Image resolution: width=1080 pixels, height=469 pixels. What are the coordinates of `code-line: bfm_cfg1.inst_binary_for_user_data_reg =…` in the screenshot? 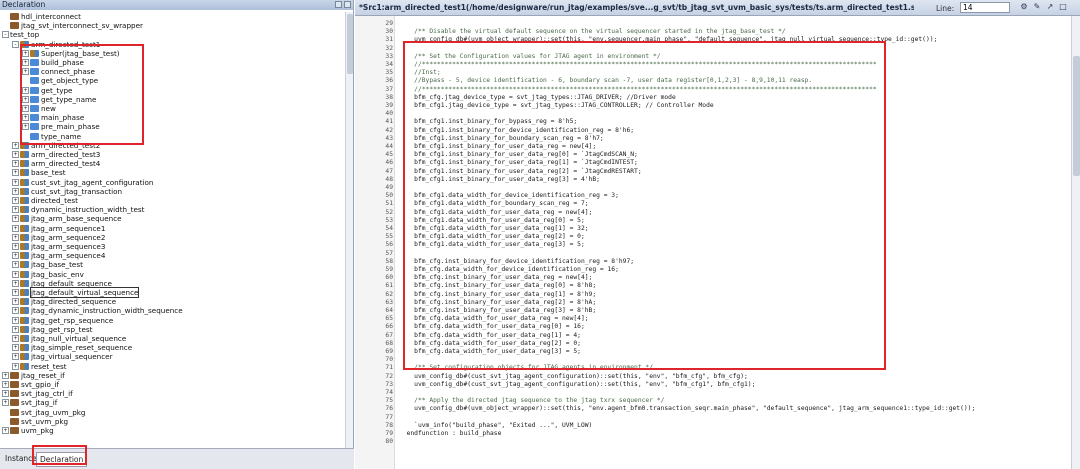 It's located at (497, 146).